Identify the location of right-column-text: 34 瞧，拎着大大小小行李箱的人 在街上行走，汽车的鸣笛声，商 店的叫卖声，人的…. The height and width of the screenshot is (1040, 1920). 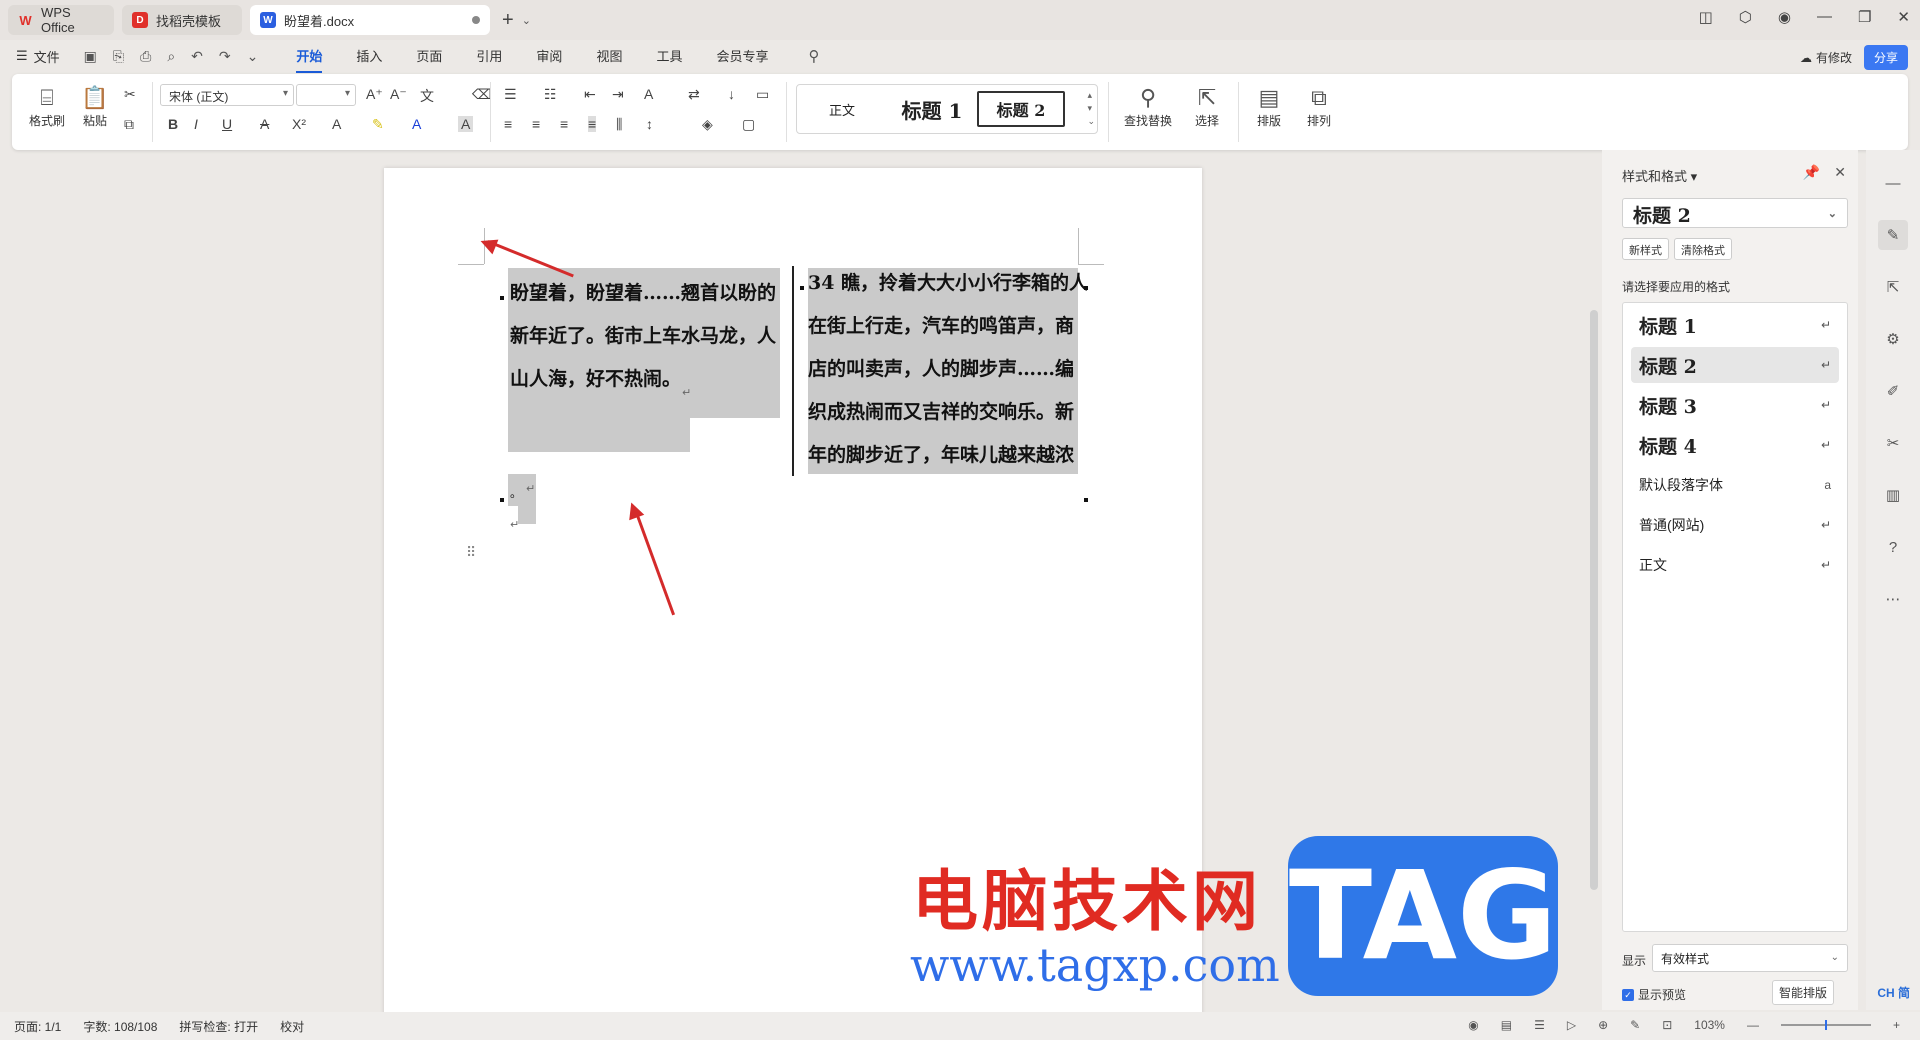
(948, 369).